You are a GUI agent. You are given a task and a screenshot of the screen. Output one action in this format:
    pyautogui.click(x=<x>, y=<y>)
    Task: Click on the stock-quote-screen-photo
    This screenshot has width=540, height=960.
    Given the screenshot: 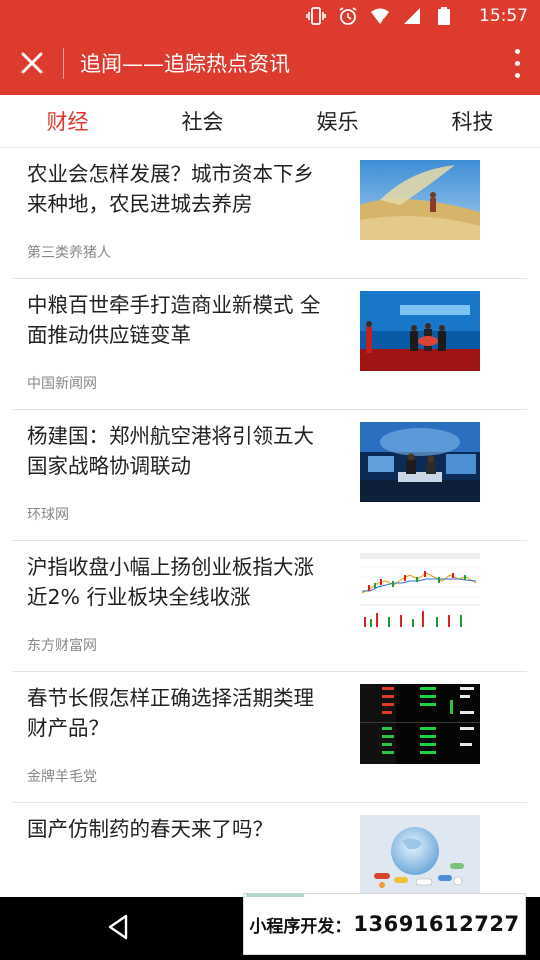 What is the action you would take?
    pyautogui.click(x=420, y=724)
    